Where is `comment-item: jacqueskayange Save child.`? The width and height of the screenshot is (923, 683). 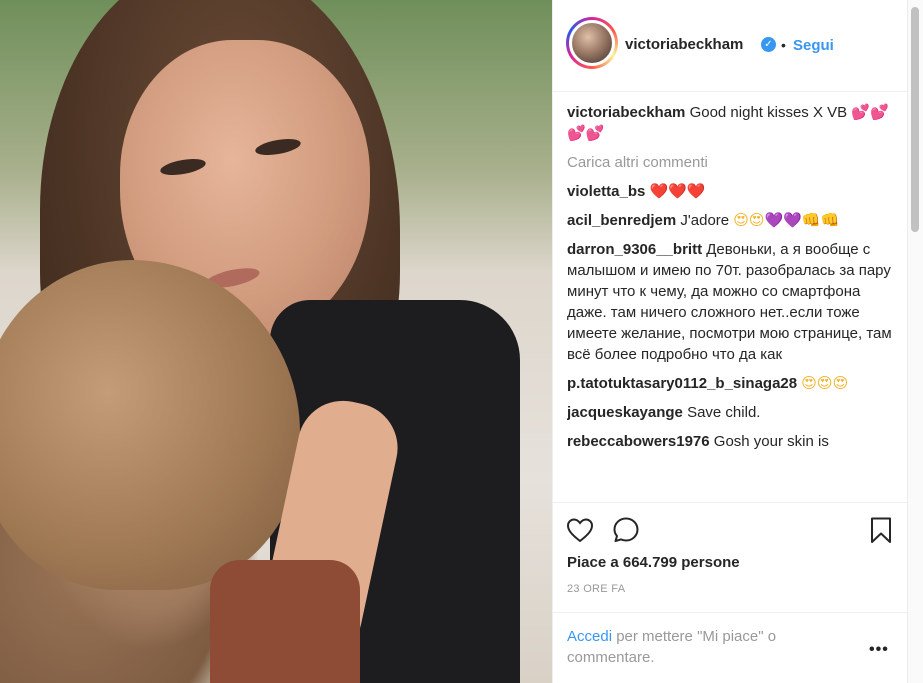 comment-item: jacqueskayange Save child. is located at coordinates (732, 412).